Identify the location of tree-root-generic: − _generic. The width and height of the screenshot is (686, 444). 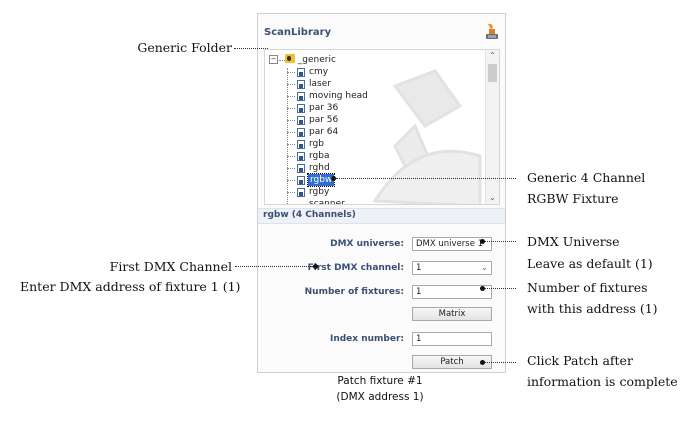
(302, 60).